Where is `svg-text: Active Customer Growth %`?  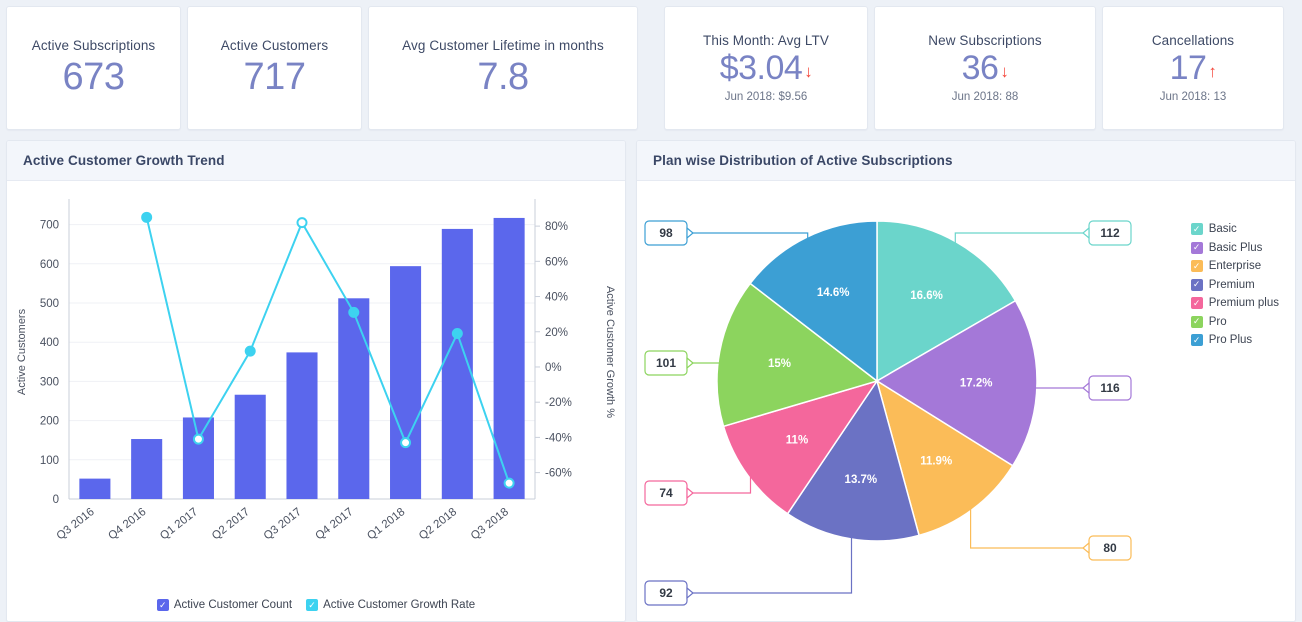 svg-text: Active Customer Growth % is located at coordinates (610, 352).